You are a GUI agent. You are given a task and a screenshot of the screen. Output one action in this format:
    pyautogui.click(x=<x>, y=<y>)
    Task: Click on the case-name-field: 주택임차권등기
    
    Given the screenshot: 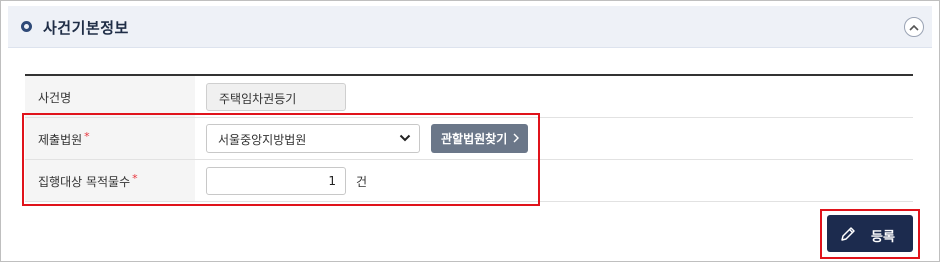 What is the action you would take?
    pyautogui.click(x=276, y=97)
    